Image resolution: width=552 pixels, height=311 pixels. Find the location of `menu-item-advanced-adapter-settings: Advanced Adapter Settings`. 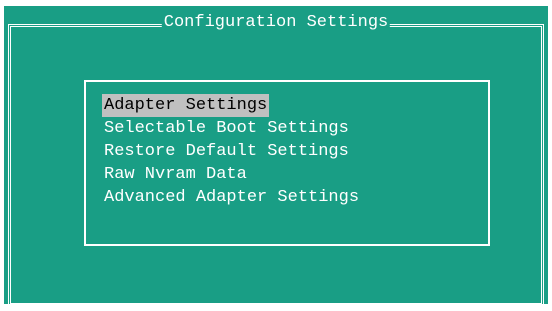

menu-item-advanced-adapter-settings: Advanced Adapter Settings is located at coordinates (231, 197).